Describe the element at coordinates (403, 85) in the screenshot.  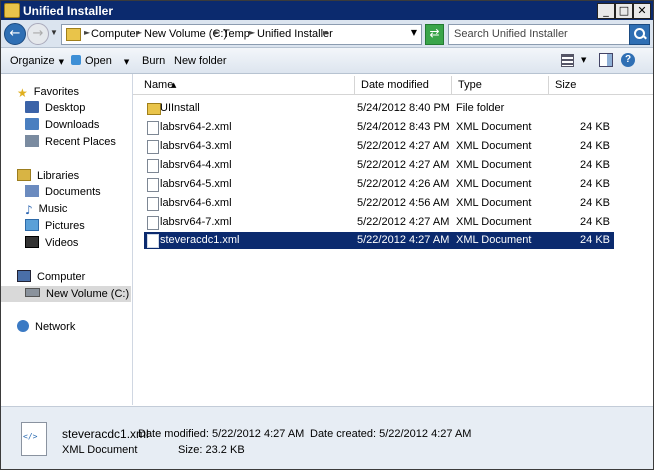
I see `column-date-modified: Date modified` at that location.